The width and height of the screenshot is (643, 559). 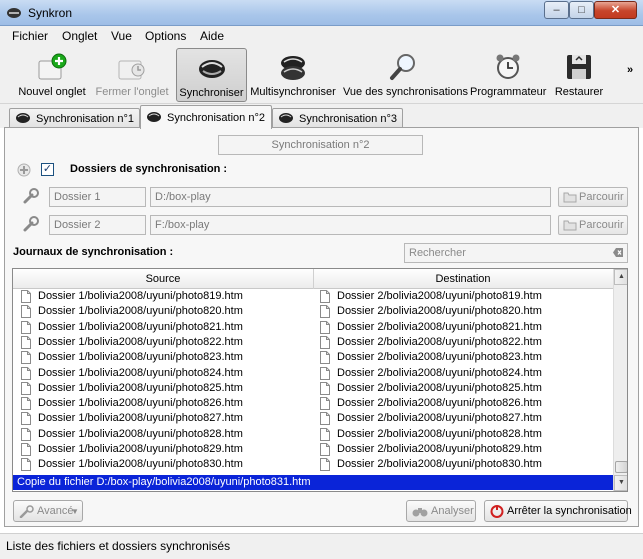 I want to click on analyze-label: Analyser, so click(x=452, y=511).